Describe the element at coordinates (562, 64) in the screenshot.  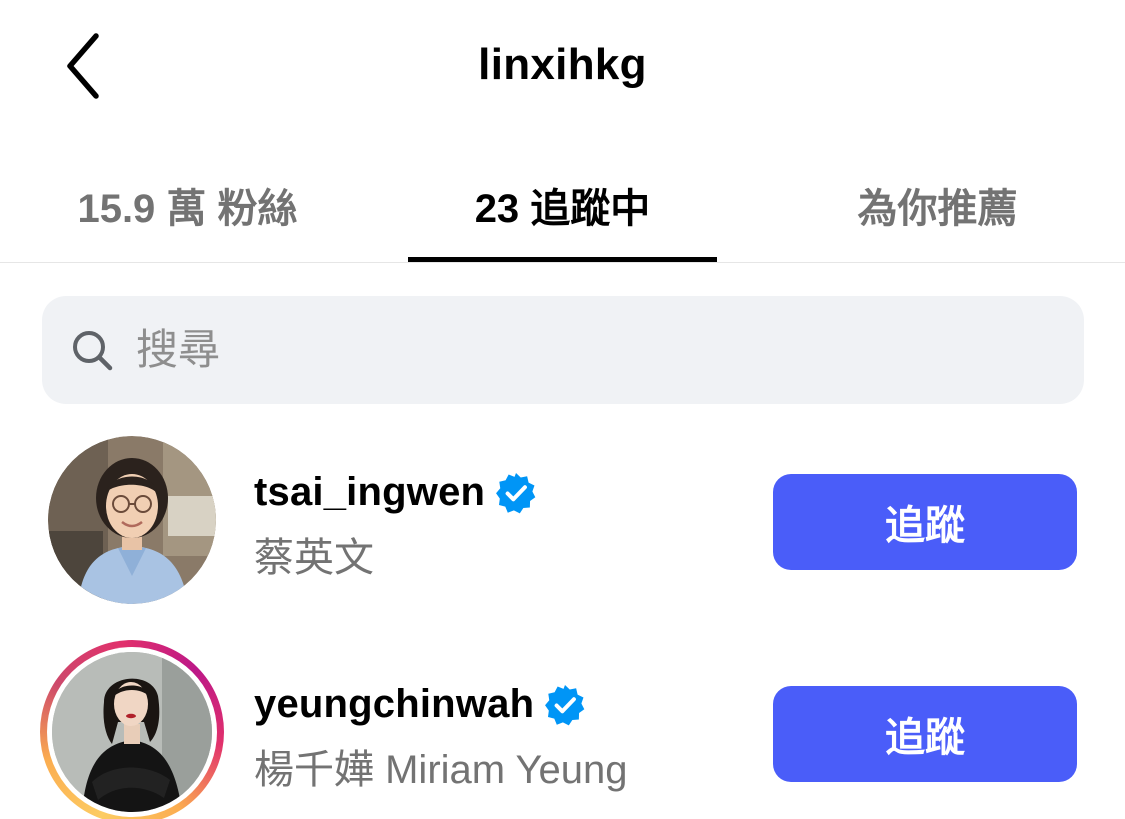
I see `page-title: linxihkg` at that location.